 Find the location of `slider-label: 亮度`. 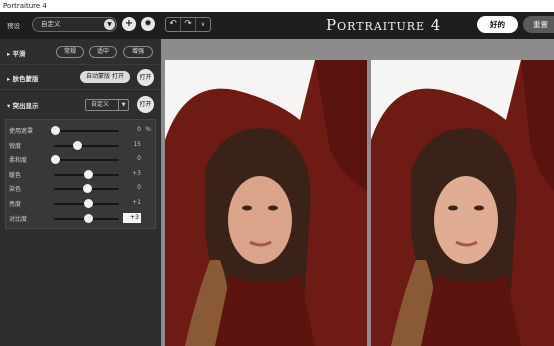

slider-label: 亮度 is located at coordinates (15, 204).